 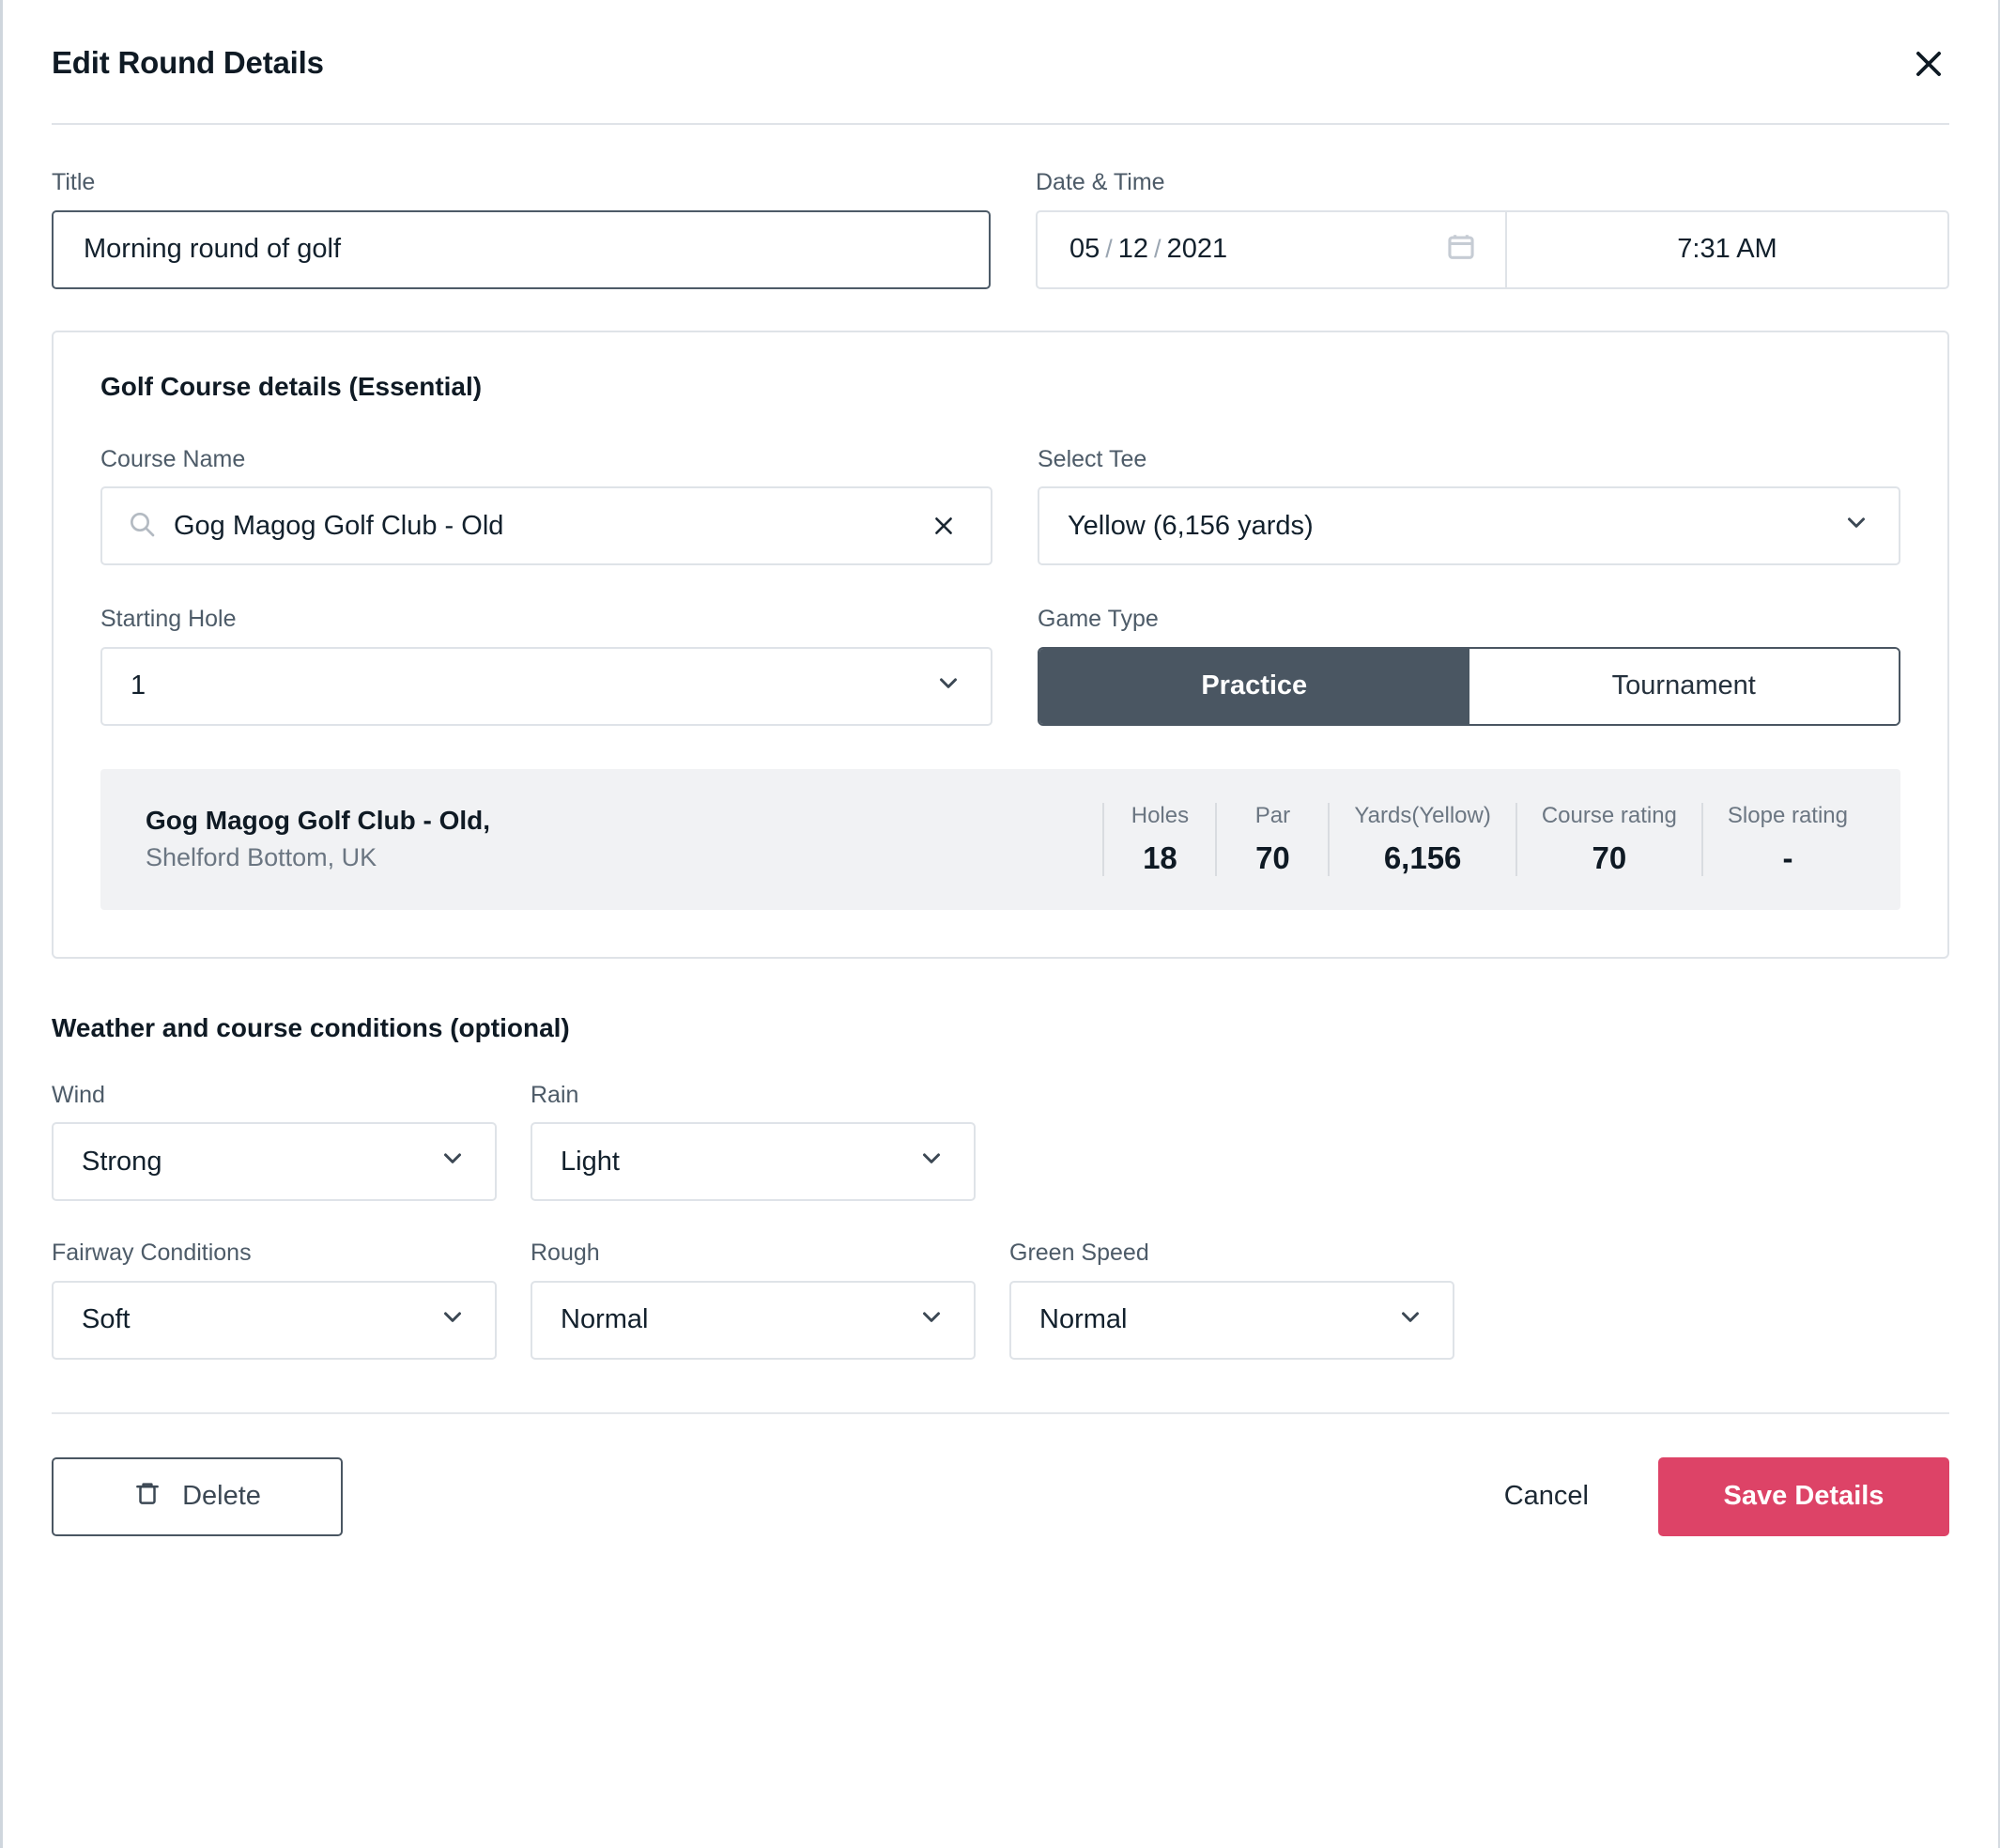 I want to click on rain-dropdown: Light, so click(x=753, y=1161).